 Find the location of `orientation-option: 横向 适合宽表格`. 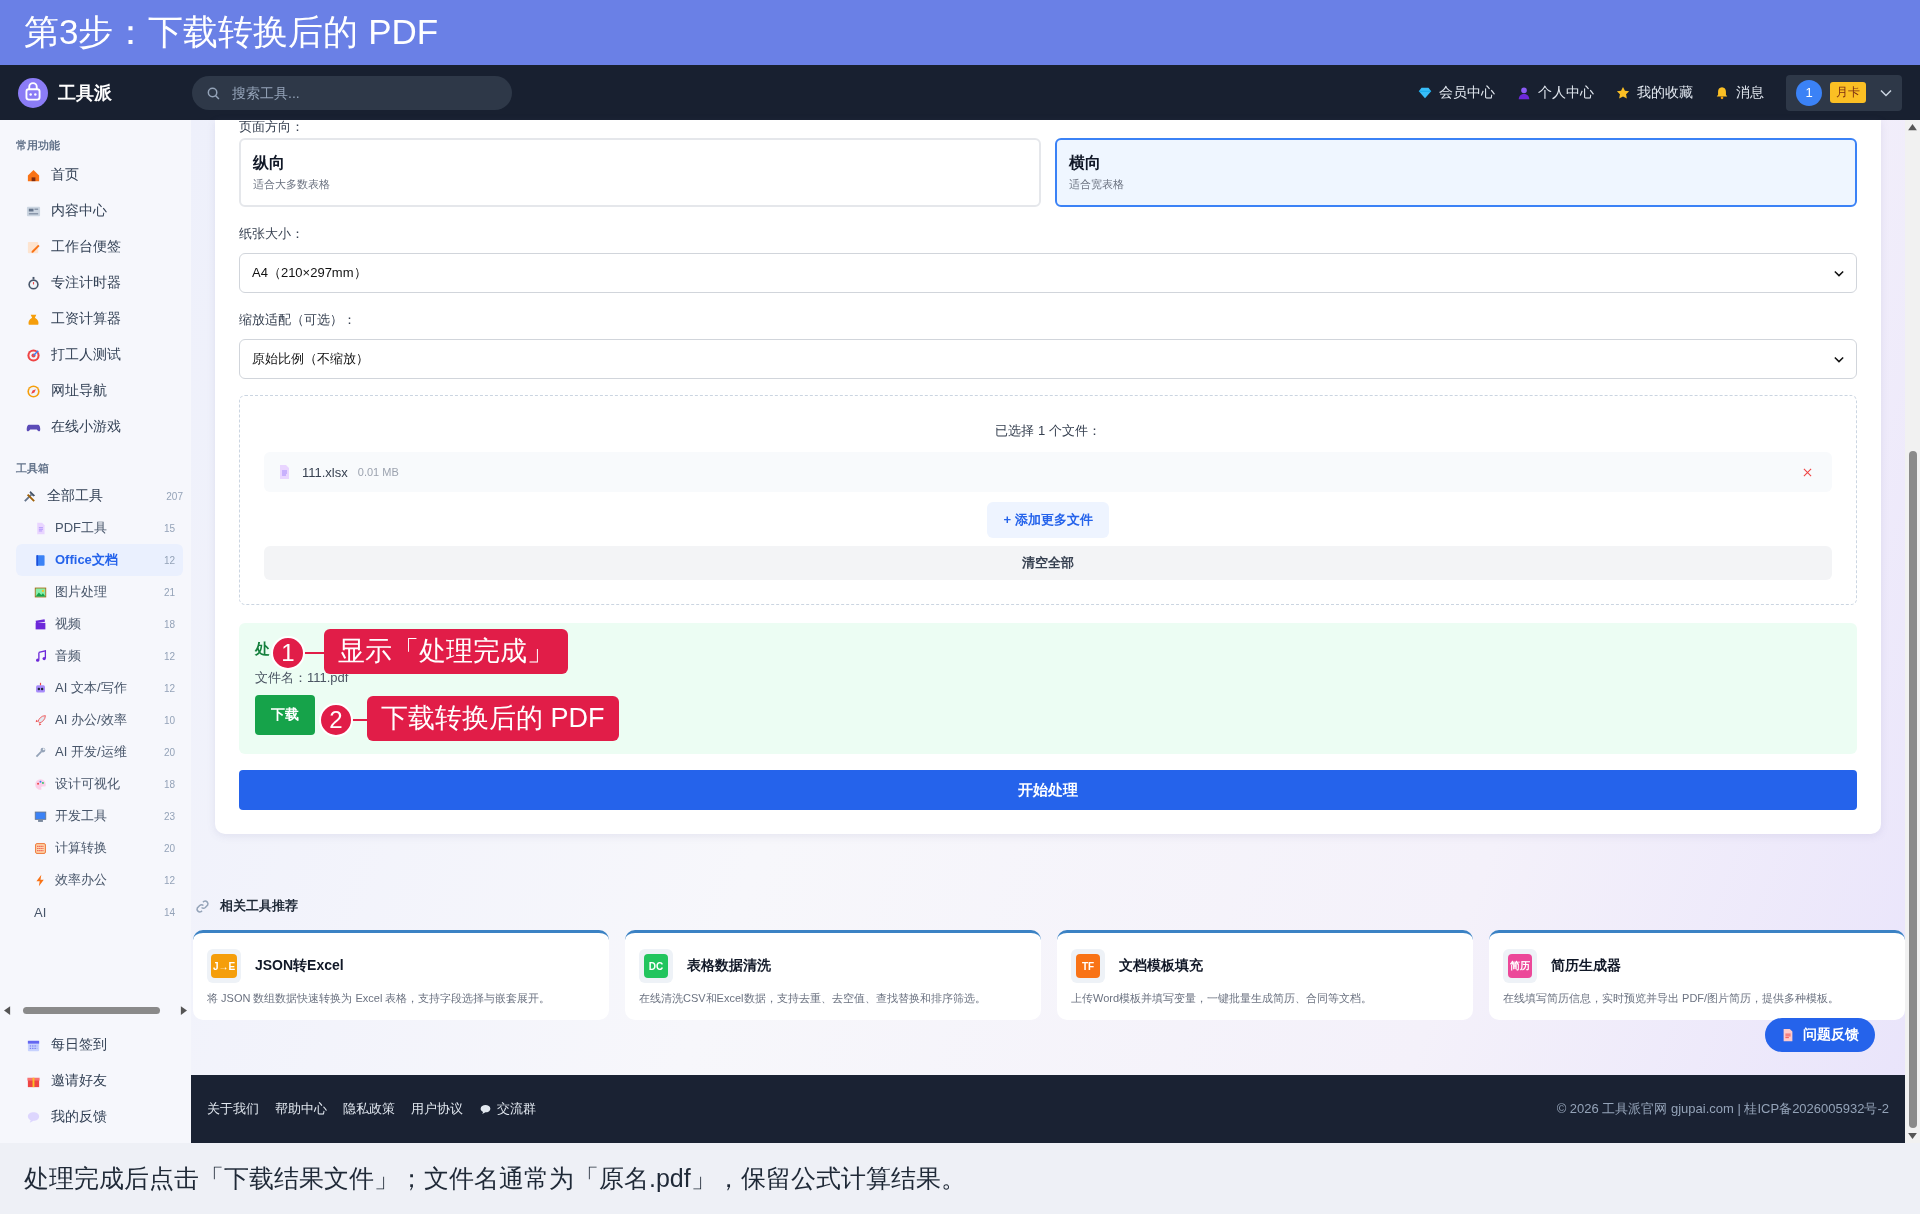

orientation-option: 横向 适合宽表格 is located at coordinates (1456, 172).